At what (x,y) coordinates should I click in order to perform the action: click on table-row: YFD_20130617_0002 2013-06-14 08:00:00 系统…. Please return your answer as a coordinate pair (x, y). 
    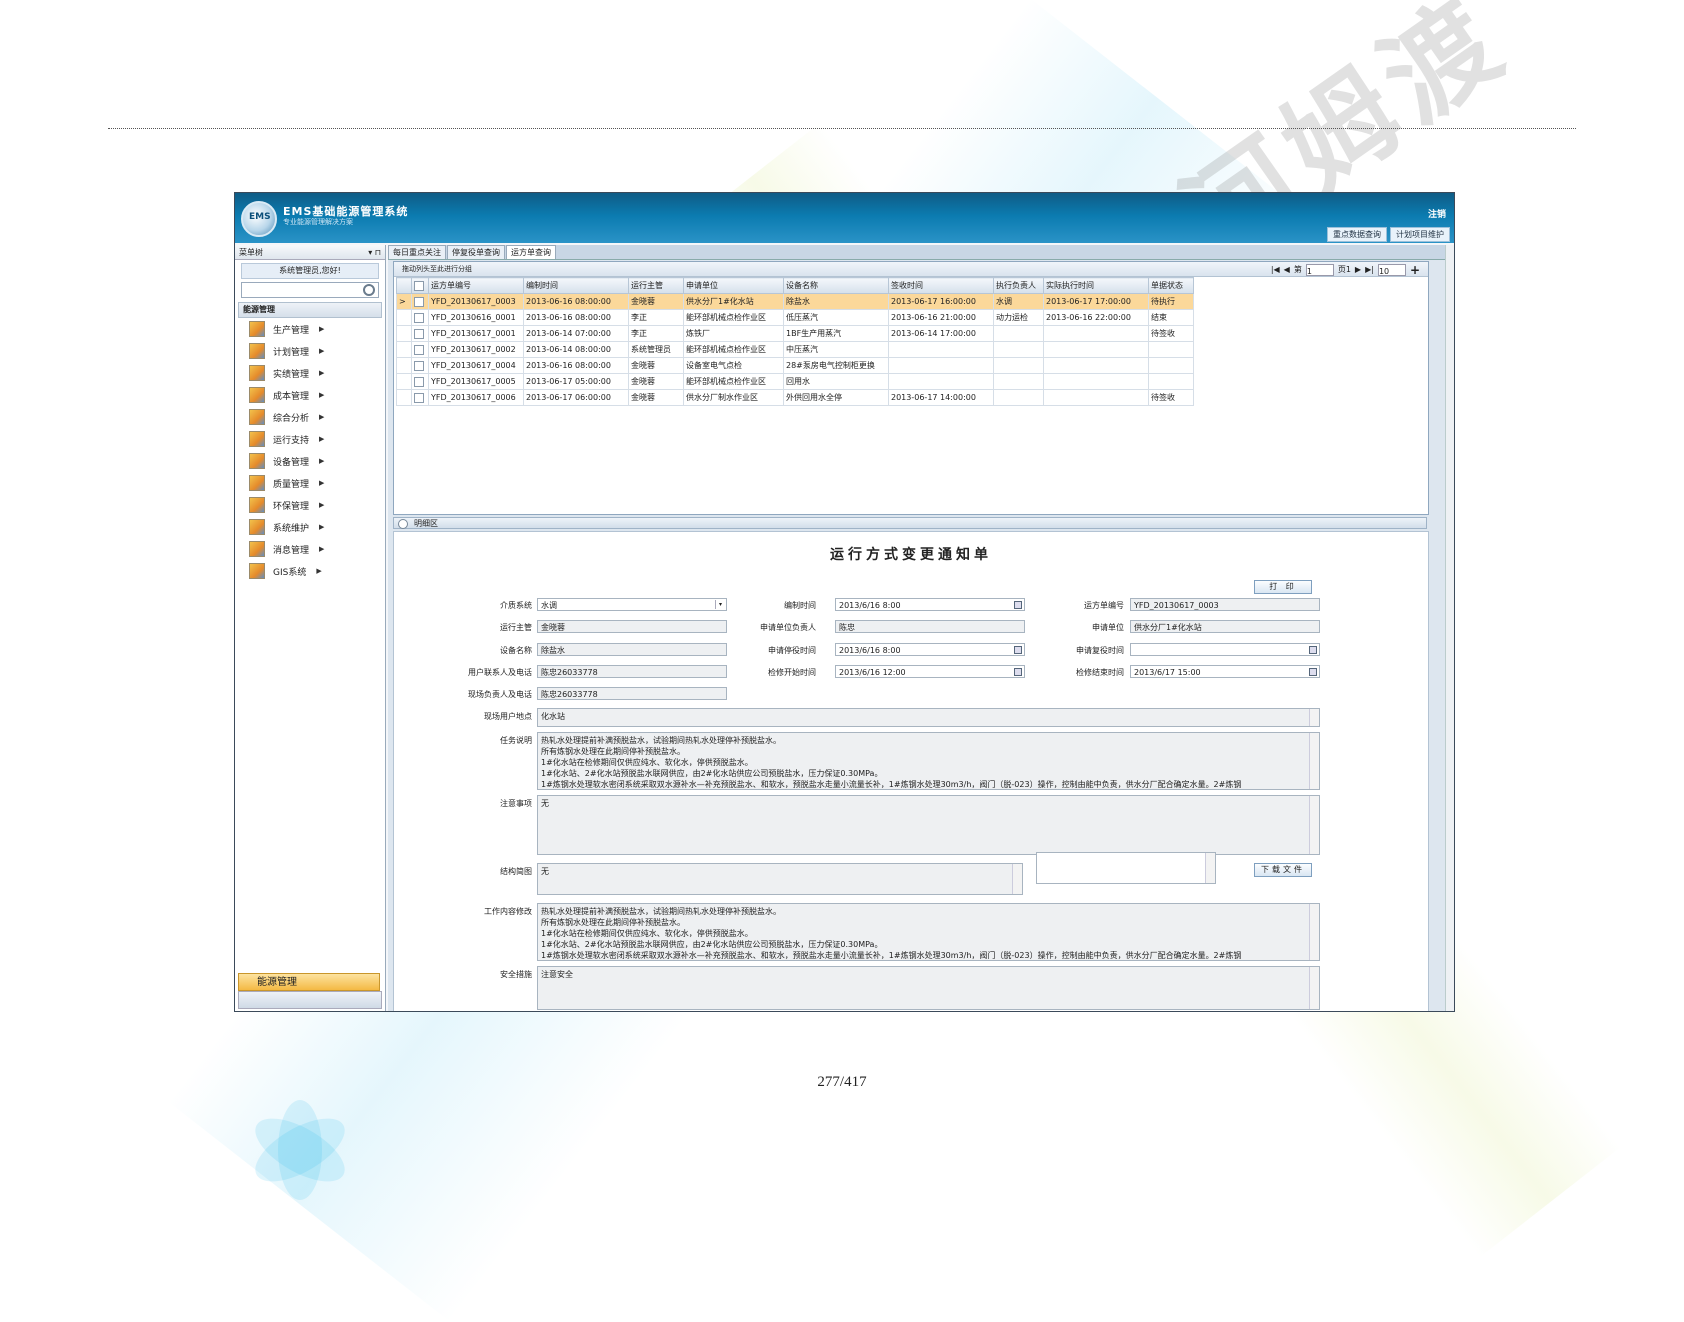
    Looking at the image, I should click on (795, 349).